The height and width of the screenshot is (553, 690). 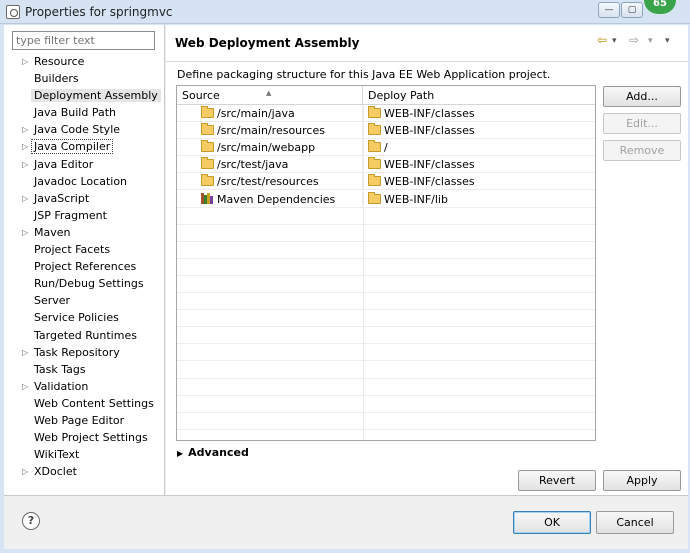 What do you see at coordinates (609, 10) in the screenshot?
I see `minimize-button: —` at bounding box center [609, 10].